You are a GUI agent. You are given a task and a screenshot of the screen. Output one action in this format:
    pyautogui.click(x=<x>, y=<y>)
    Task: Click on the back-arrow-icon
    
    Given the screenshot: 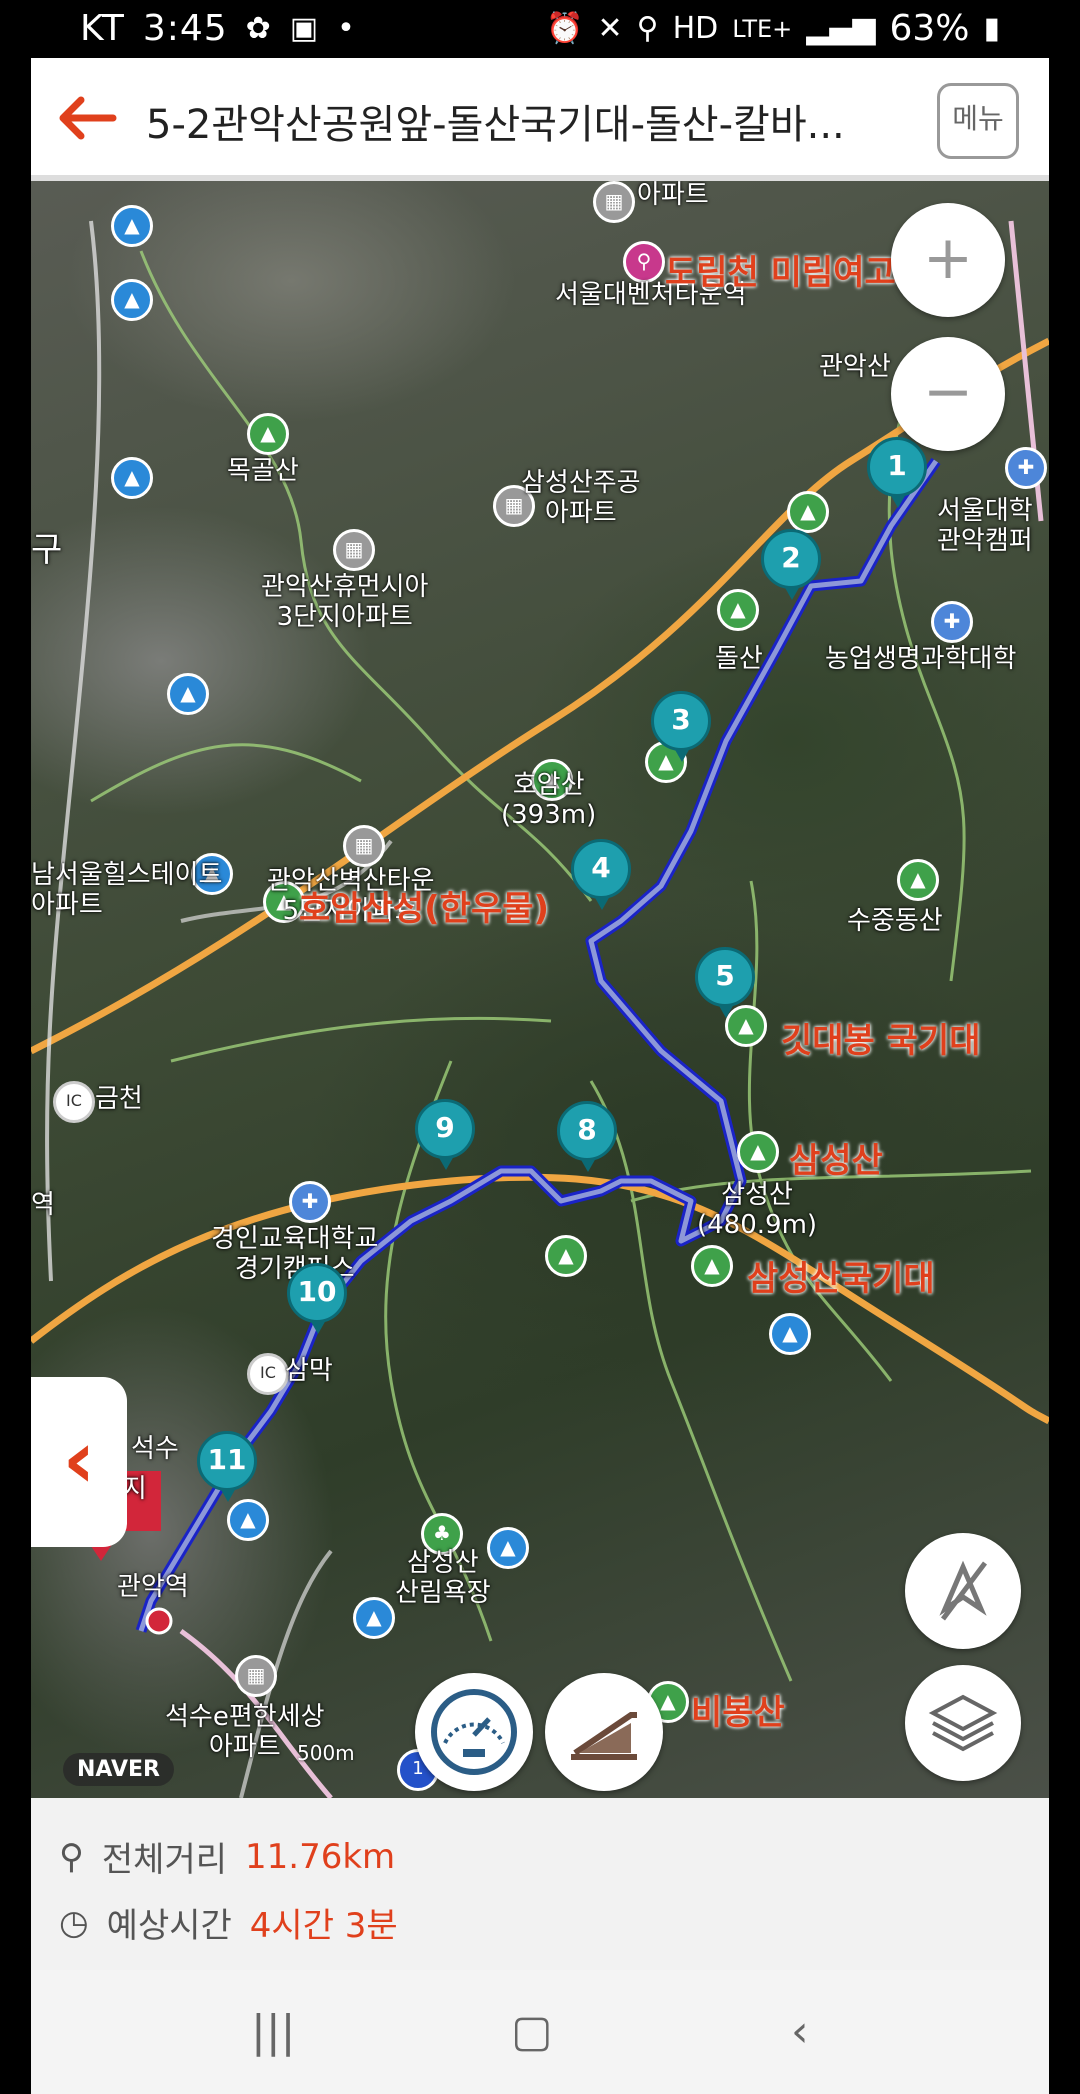 What is the action you would take?
    pyautogui.click(x=86, y=118)
    